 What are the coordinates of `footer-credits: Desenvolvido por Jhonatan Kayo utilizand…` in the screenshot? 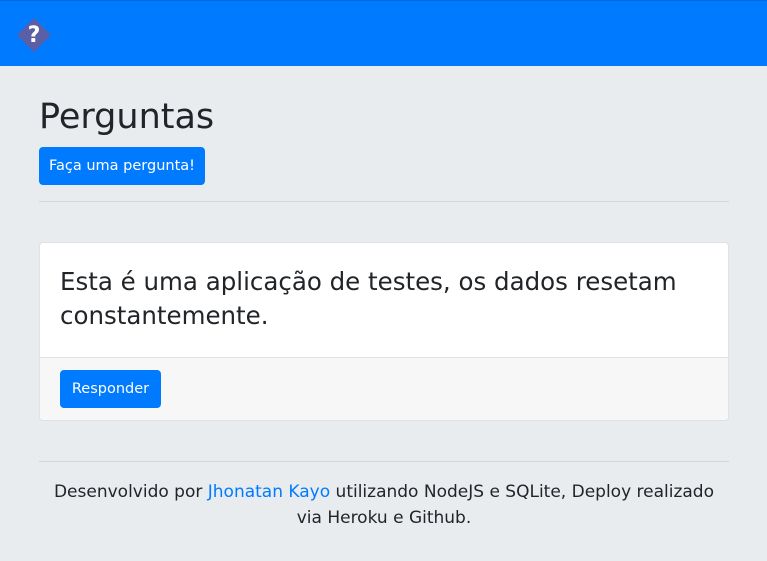 It's located at (384, 505).